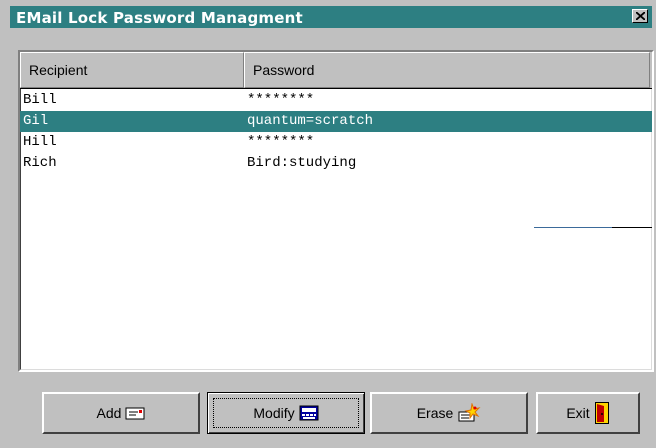 This screenshot has height=448, width=656. What do you see at coordinates (109, 413) in the screenshot?
I see `add-button-label: Add` at bounding box center [109, 413].